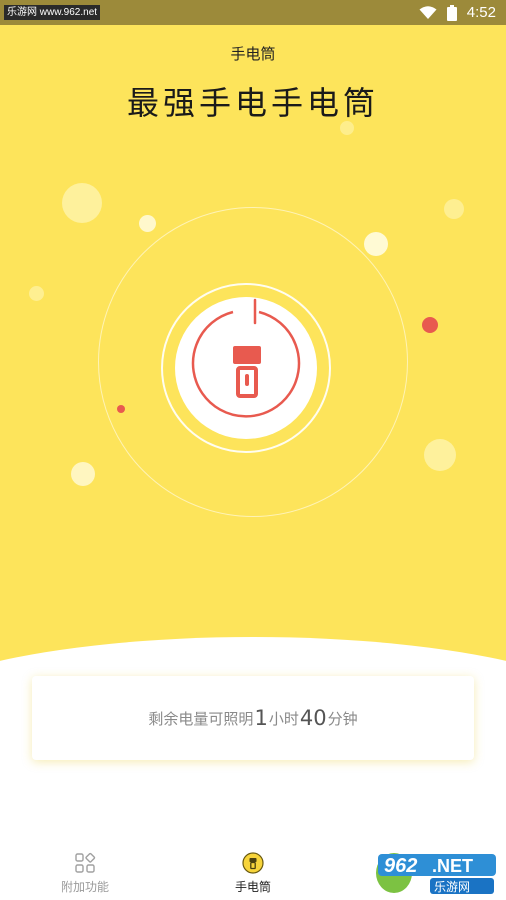 The height and width of the screenshot is (900, 506). I want to click on battery-icon, so click(451, 12).